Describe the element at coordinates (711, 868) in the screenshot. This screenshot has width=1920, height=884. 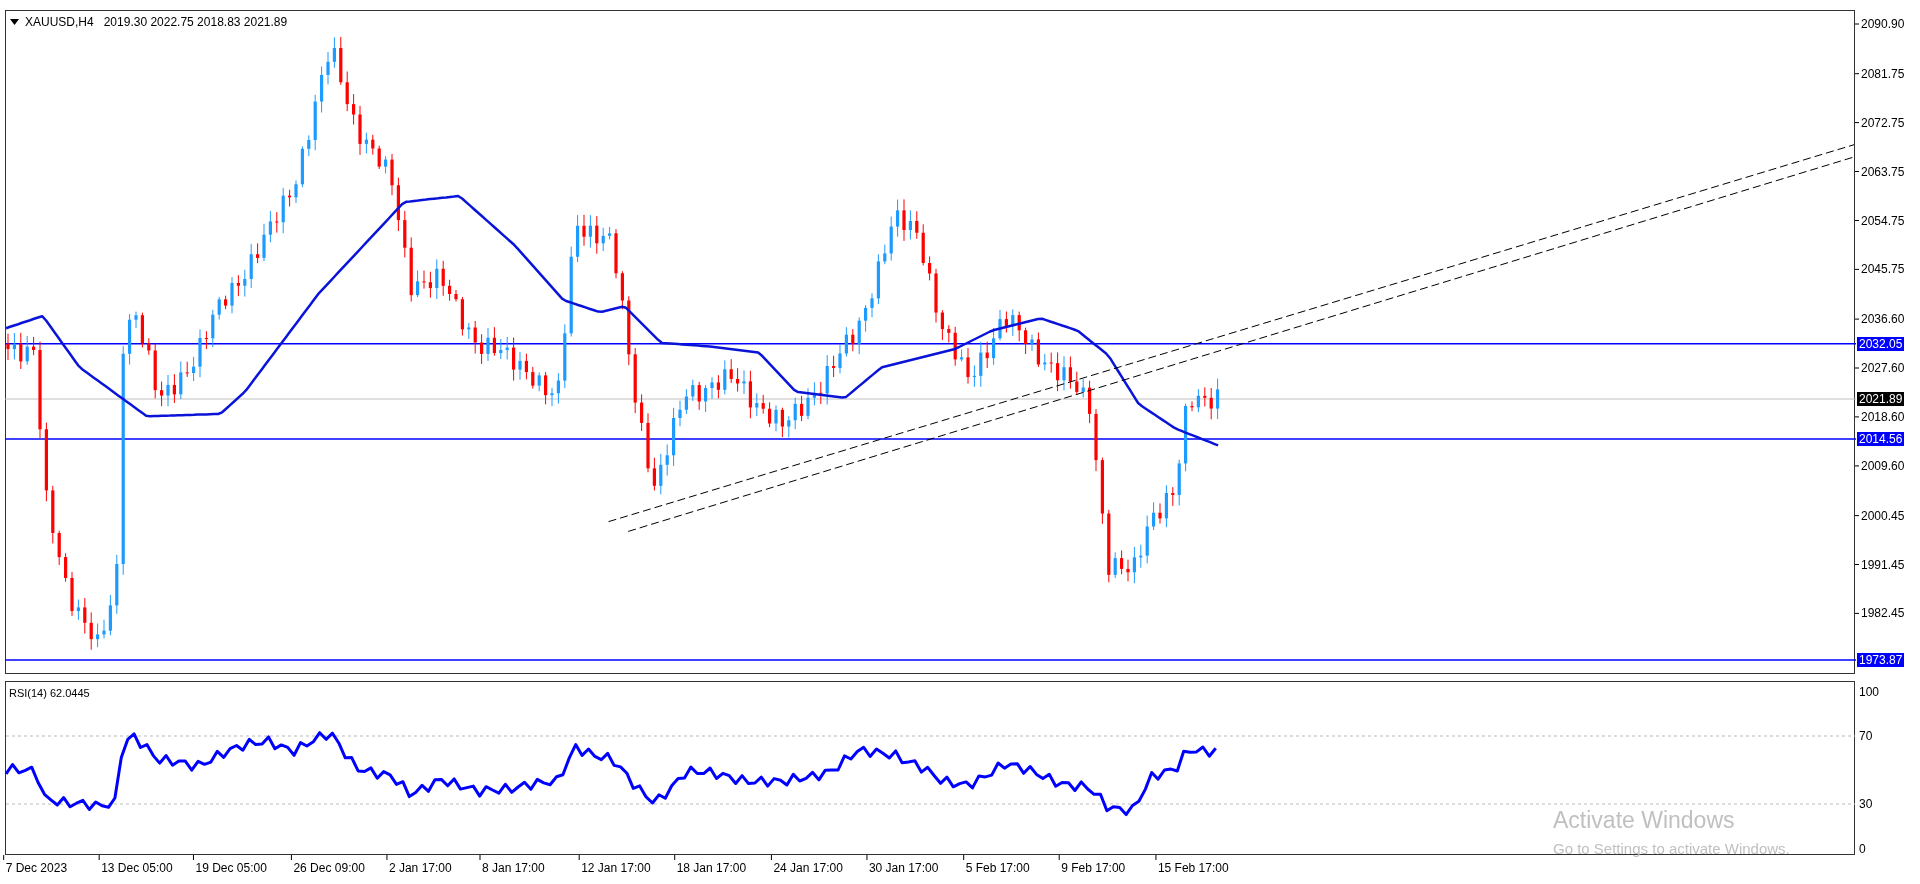
I see `time-axis-label: 18 Jan 17:00` at that location.